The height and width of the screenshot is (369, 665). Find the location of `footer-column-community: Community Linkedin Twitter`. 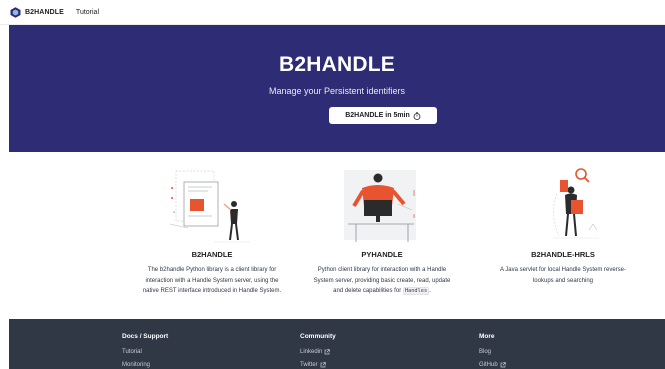

footer-column-community: Community Linkedin Twitter is located at coordinates (318, 351).